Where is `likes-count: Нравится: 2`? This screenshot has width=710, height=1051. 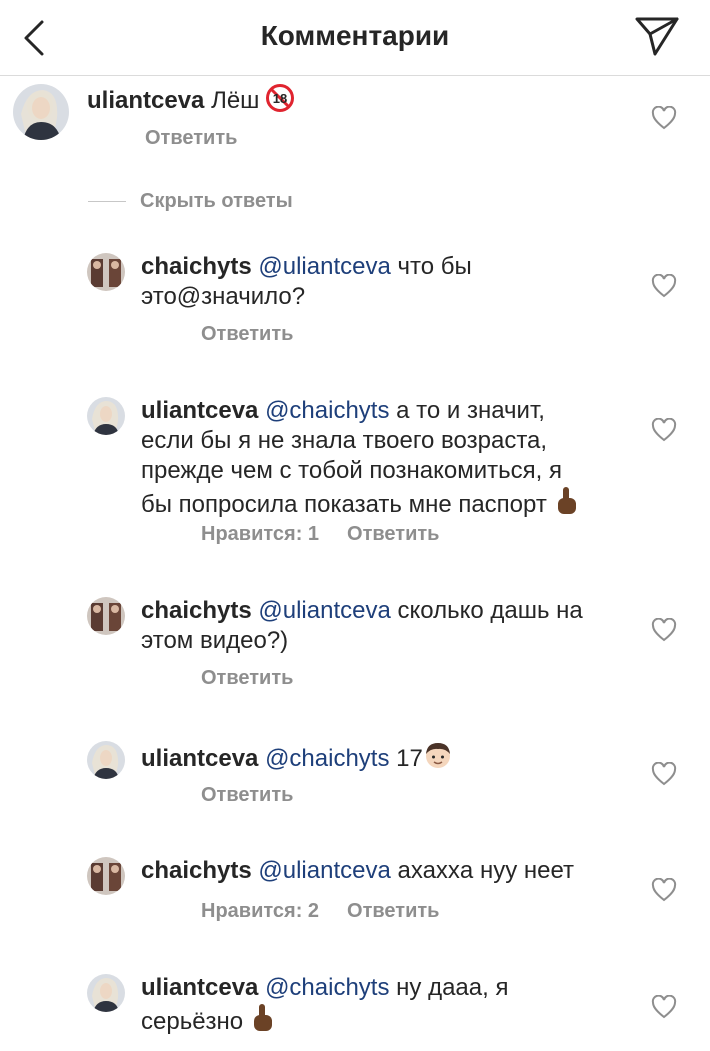
likes-count: Нравится: 2 is located at coordinates (260, 911).